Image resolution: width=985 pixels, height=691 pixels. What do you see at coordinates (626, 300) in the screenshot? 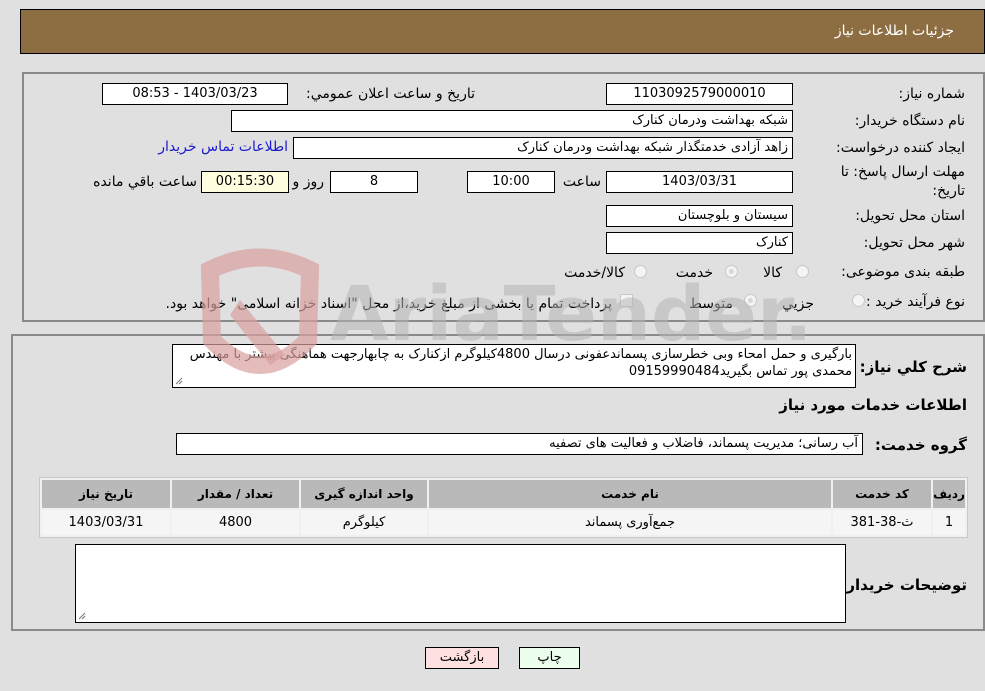
I see `treasury-checkbox` at bounding box center [626, 300].